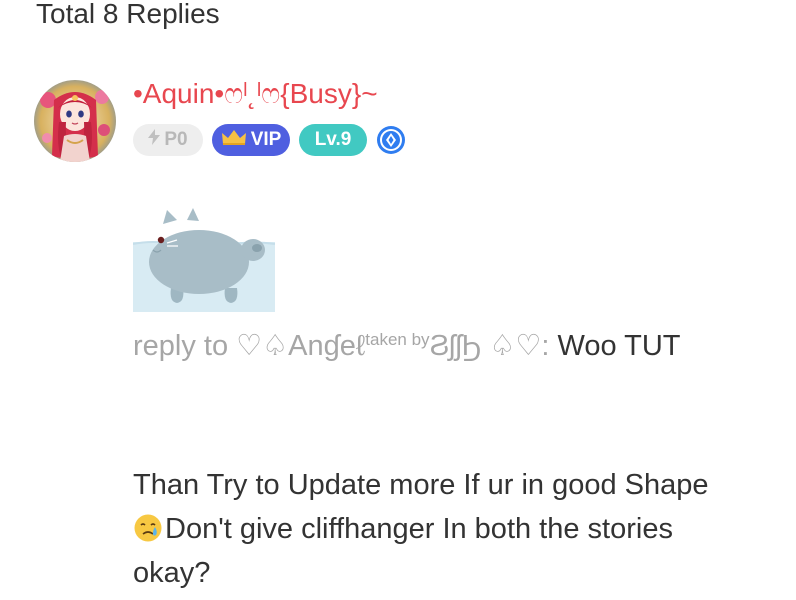 The width and height of the screenshot is (796, 600). Describe the element at coordinates (154, 140) in the screenshot. I see `lightning-icon` at that location.